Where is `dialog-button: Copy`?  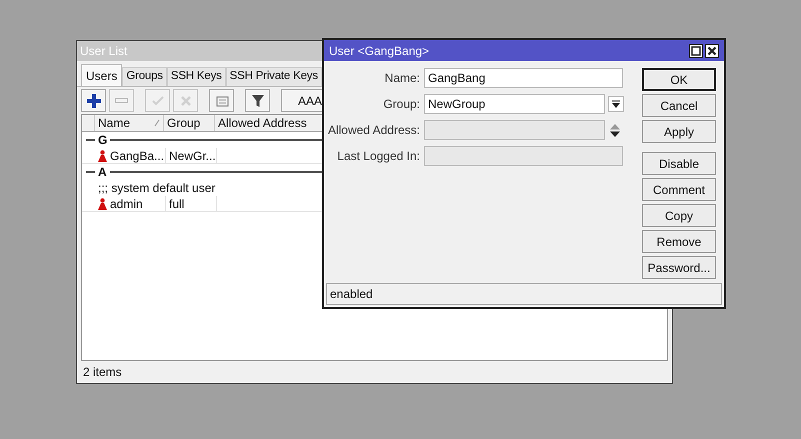 dialog-button: Copy is located at coordinates (679, 215).